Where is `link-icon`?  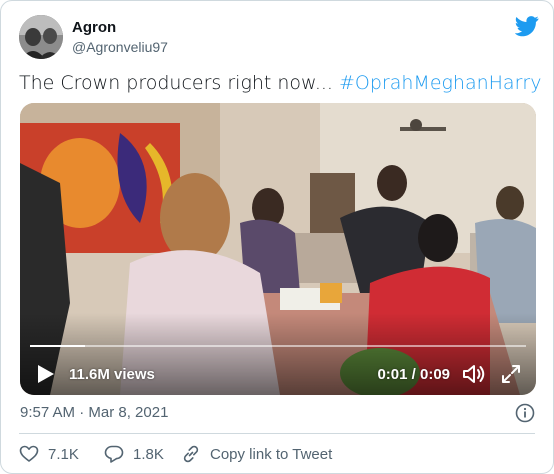
link-icon is located at coordinates (191, 454).